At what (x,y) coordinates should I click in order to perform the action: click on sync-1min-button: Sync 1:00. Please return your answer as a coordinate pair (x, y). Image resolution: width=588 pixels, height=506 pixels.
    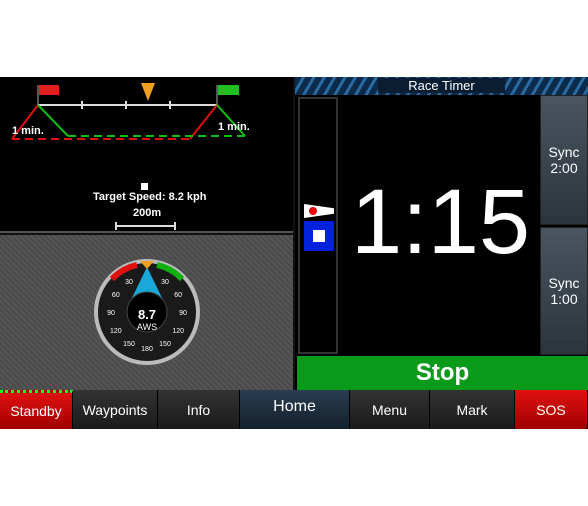
    Looking at the image, I should click on (564, 291).